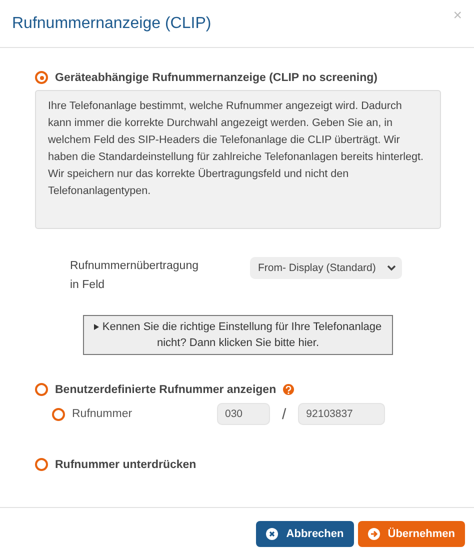 The width and height of the screenshot is (474, 559). I want to click on option-label: Benutzerdefinierte Rufnummer anzeigen, so click(165, 390).